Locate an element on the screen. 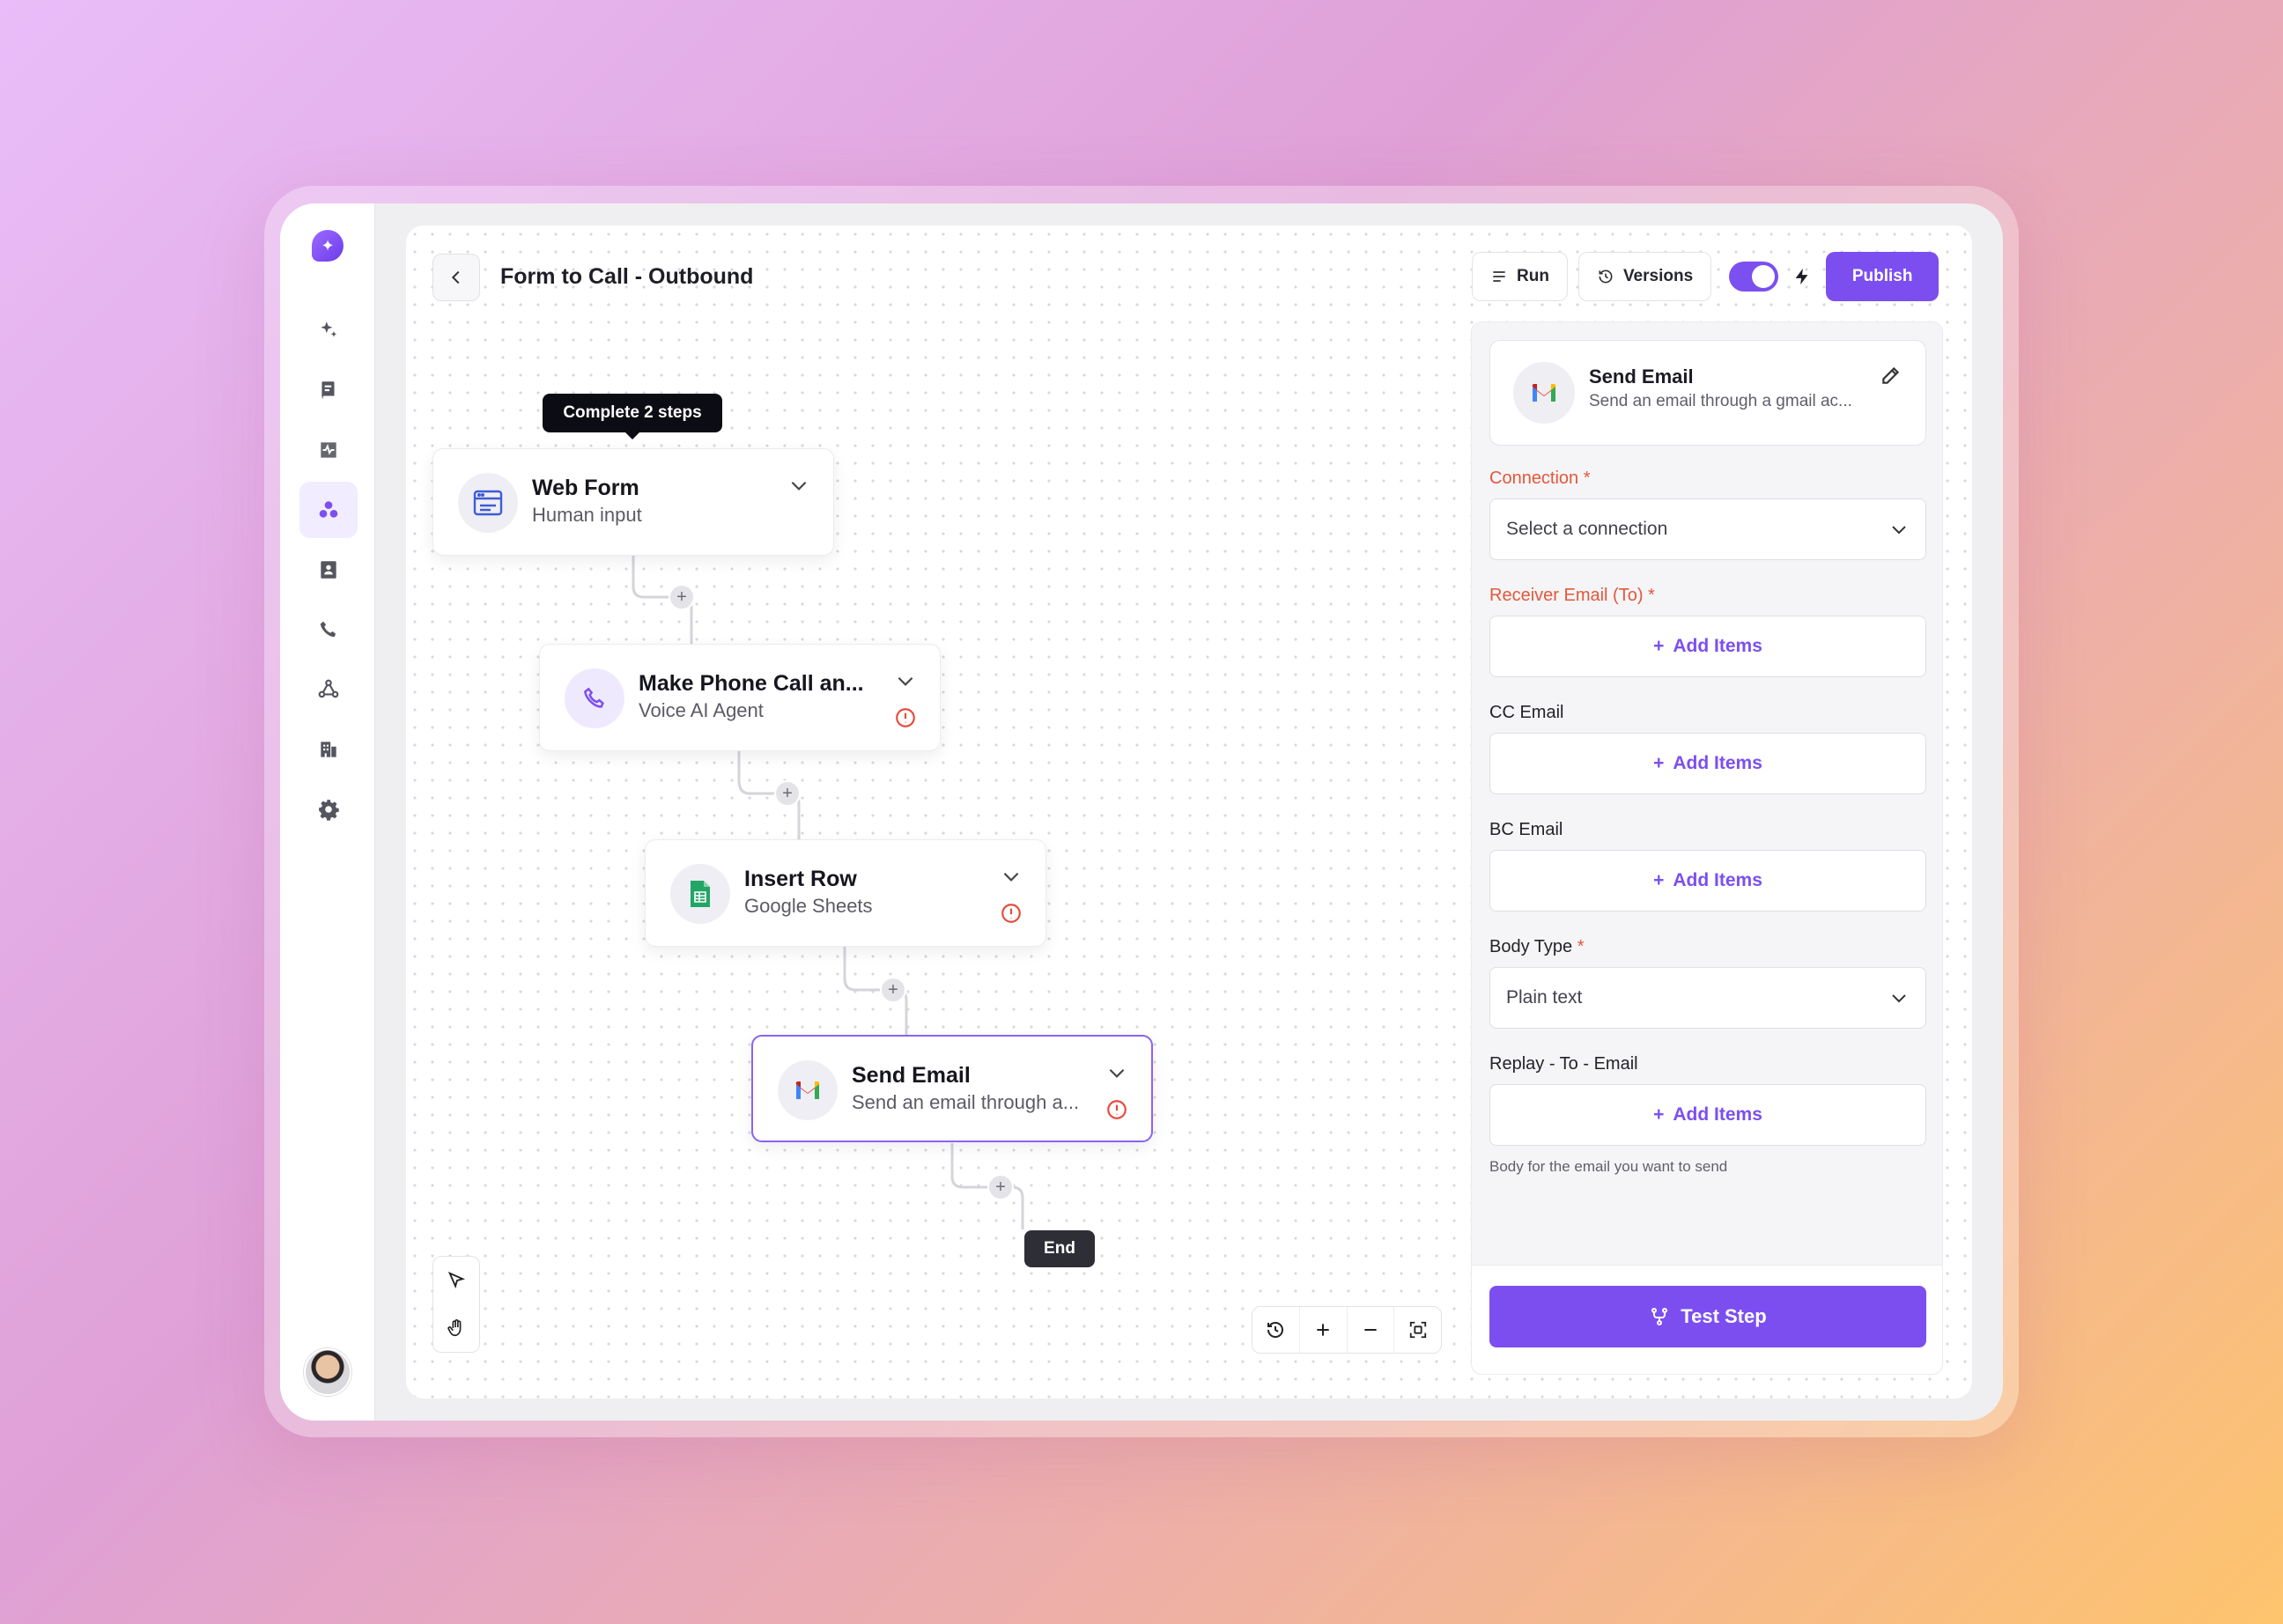  connection-placeholder: Select a connection is located at coordinates (1587, 529).